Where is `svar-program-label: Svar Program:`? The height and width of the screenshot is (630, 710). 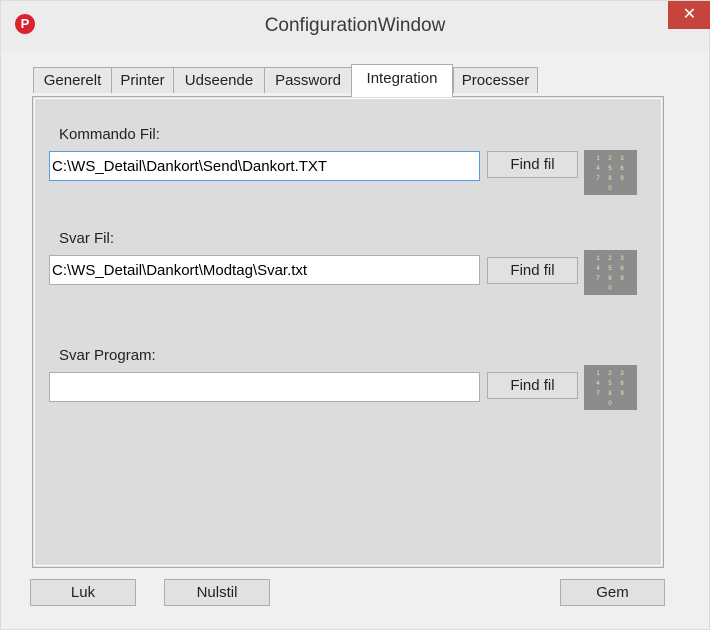
svar-program-label: Svar Program: is located at coordinates (107, 355).